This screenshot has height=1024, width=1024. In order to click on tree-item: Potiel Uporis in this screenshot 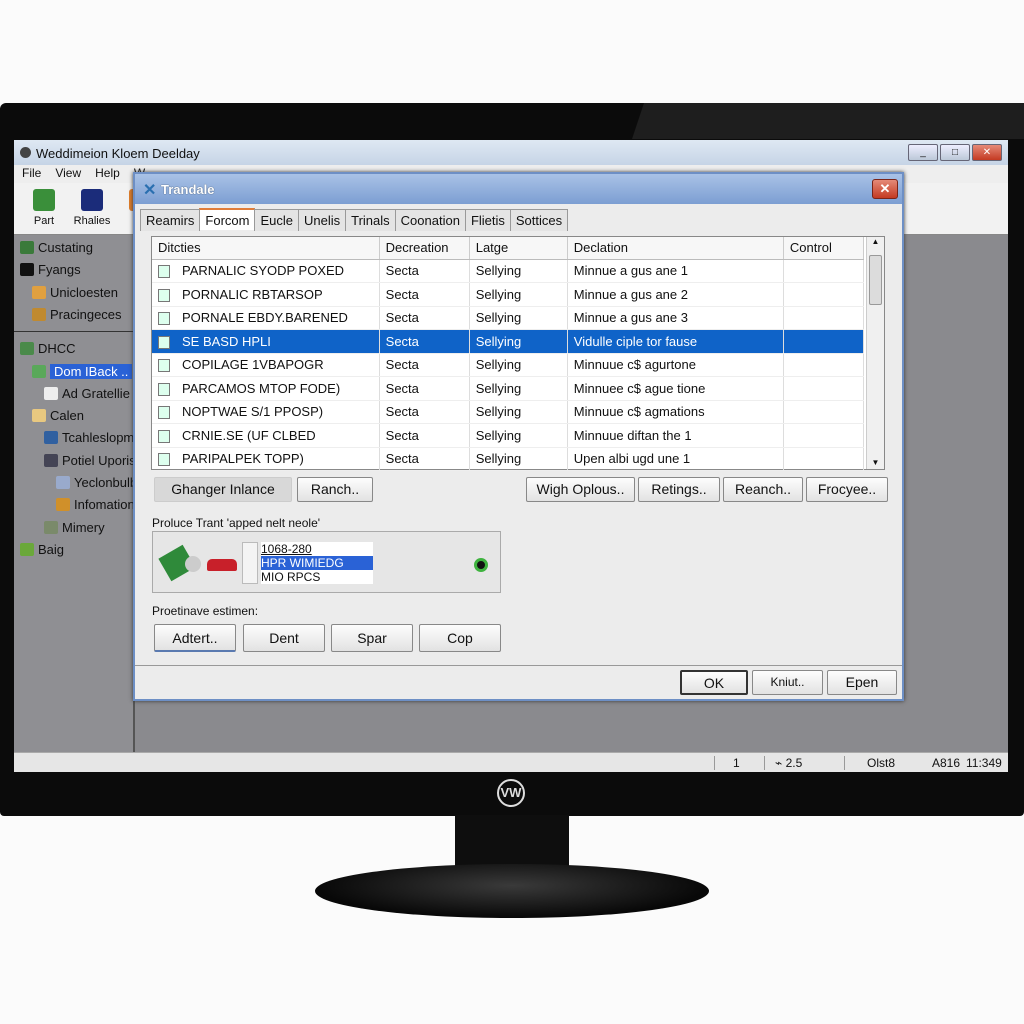, I will do `click(90, 460)`.